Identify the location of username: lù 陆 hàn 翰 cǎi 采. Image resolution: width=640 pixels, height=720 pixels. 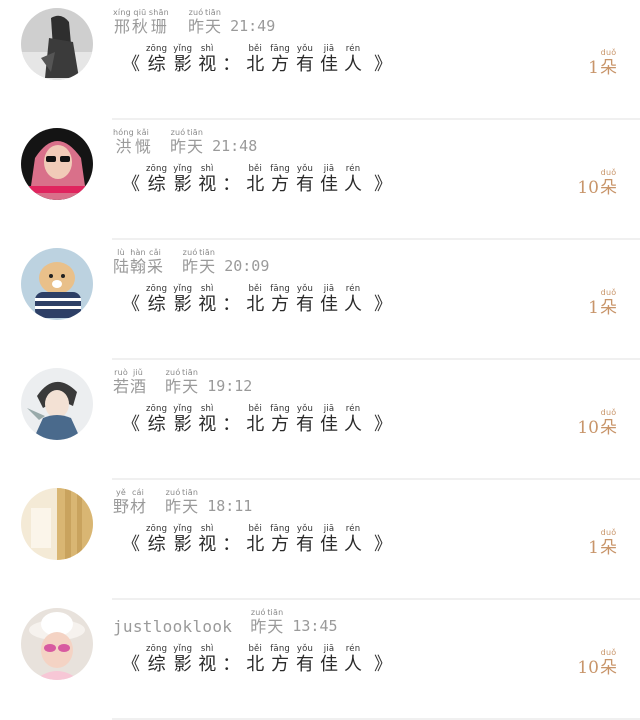
(138, 262).